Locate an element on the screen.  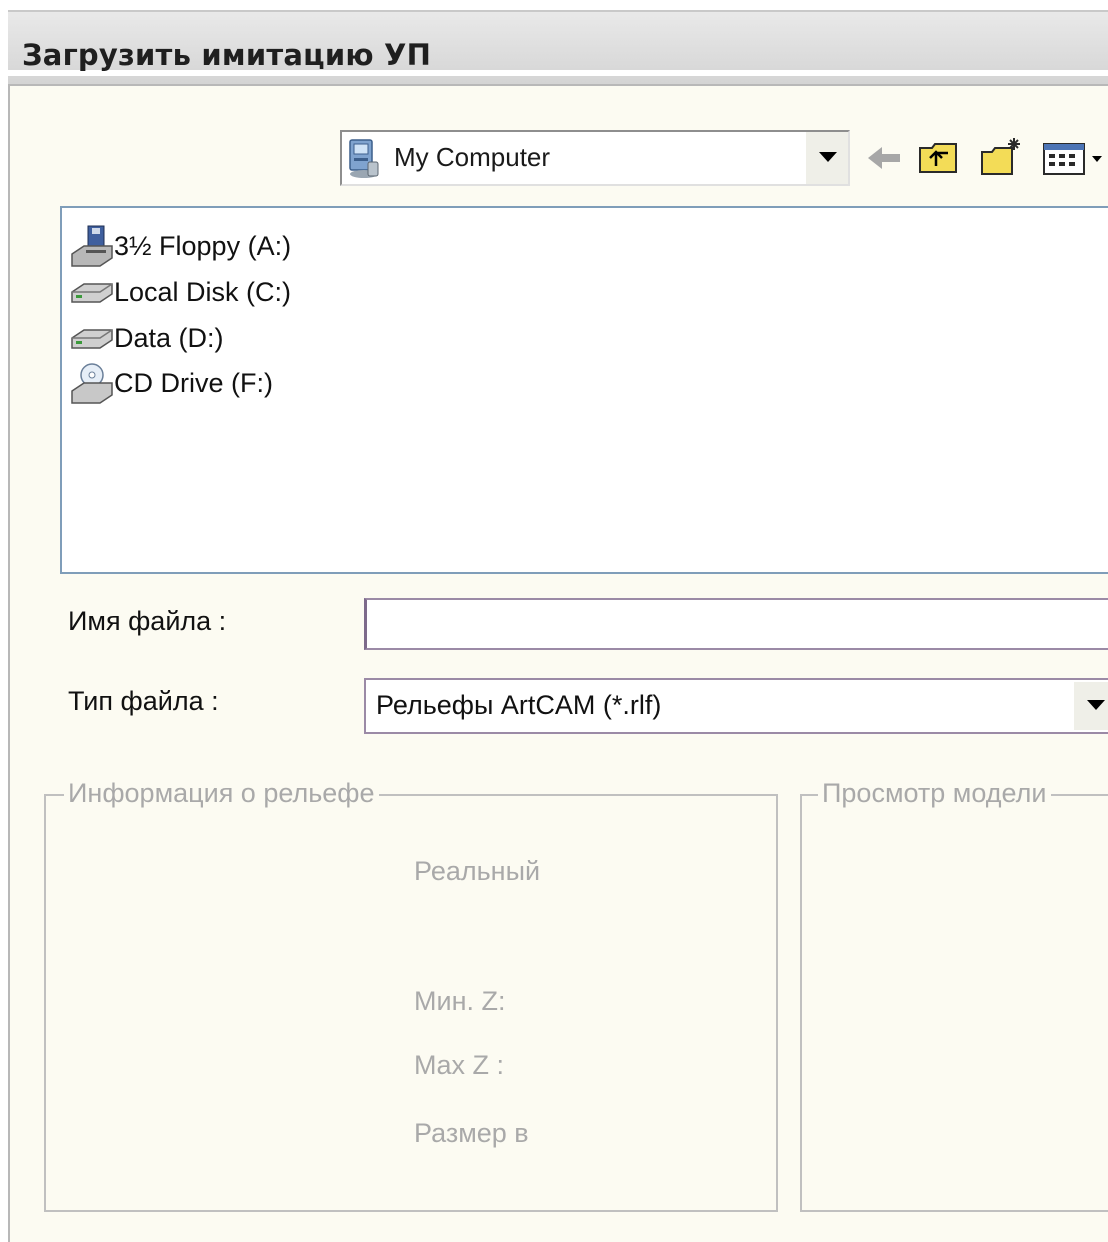
file-type-dropdown-button is located at coordinates (1090, 706).